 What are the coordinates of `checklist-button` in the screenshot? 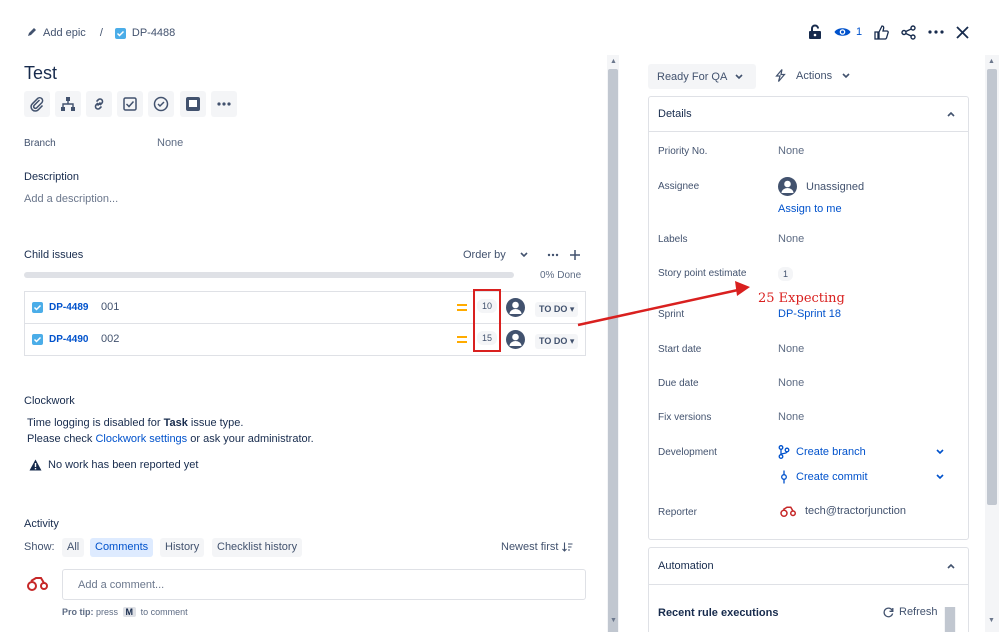 It's located at (130, 104).